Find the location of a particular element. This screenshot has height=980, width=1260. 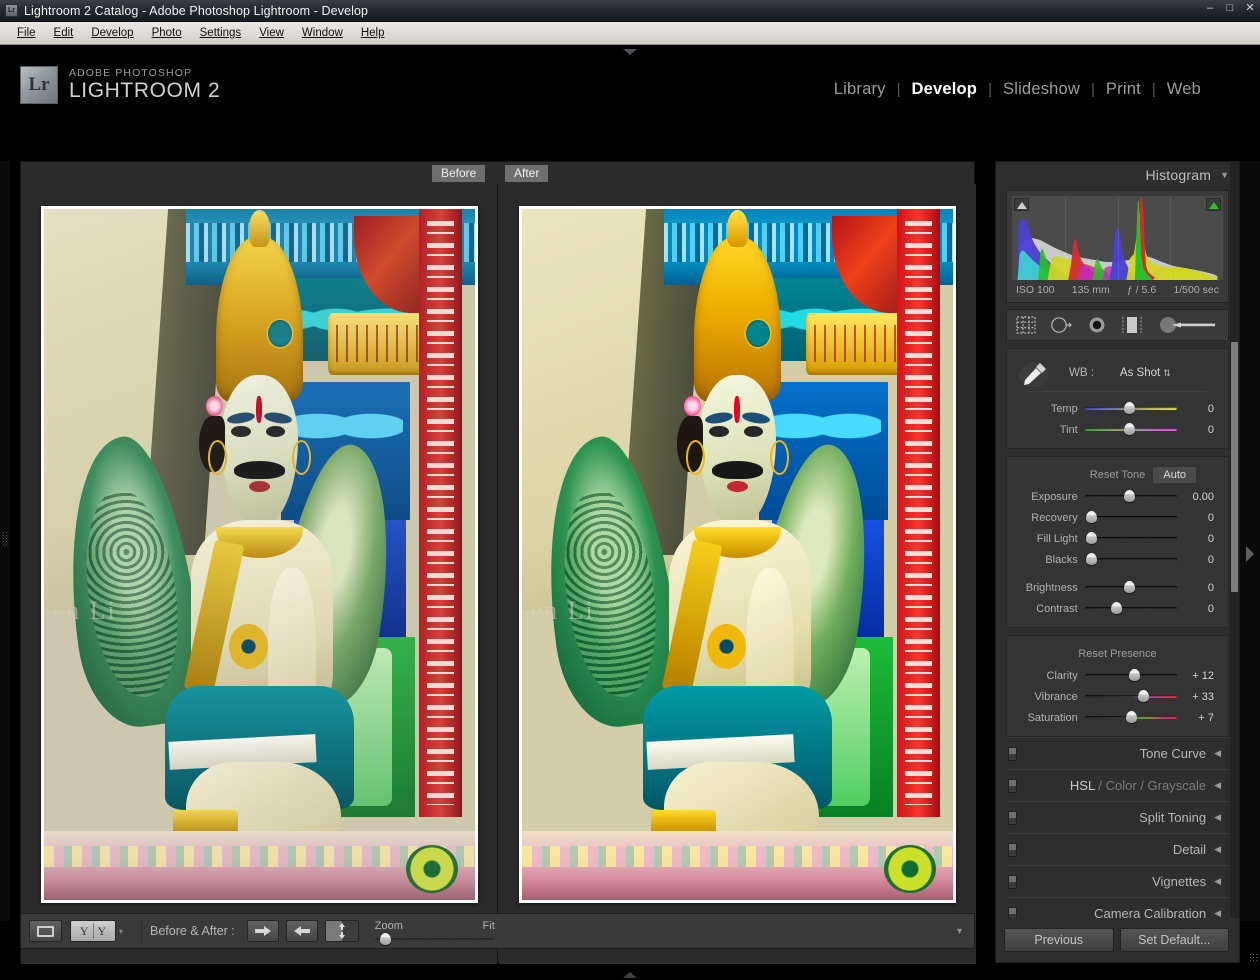

wb-value: As Shot is located at coordinates (1140, 373).